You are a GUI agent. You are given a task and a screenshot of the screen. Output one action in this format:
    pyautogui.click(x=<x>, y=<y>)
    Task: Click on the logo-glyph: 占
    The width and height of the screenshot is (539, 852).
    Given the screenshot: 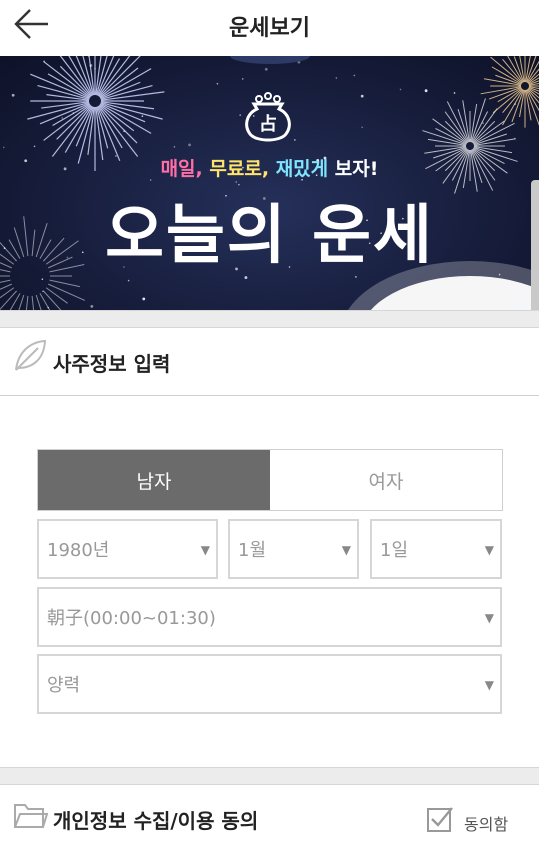 What is the action you would take?
    pyautogui.click(x=268, y=124)
    